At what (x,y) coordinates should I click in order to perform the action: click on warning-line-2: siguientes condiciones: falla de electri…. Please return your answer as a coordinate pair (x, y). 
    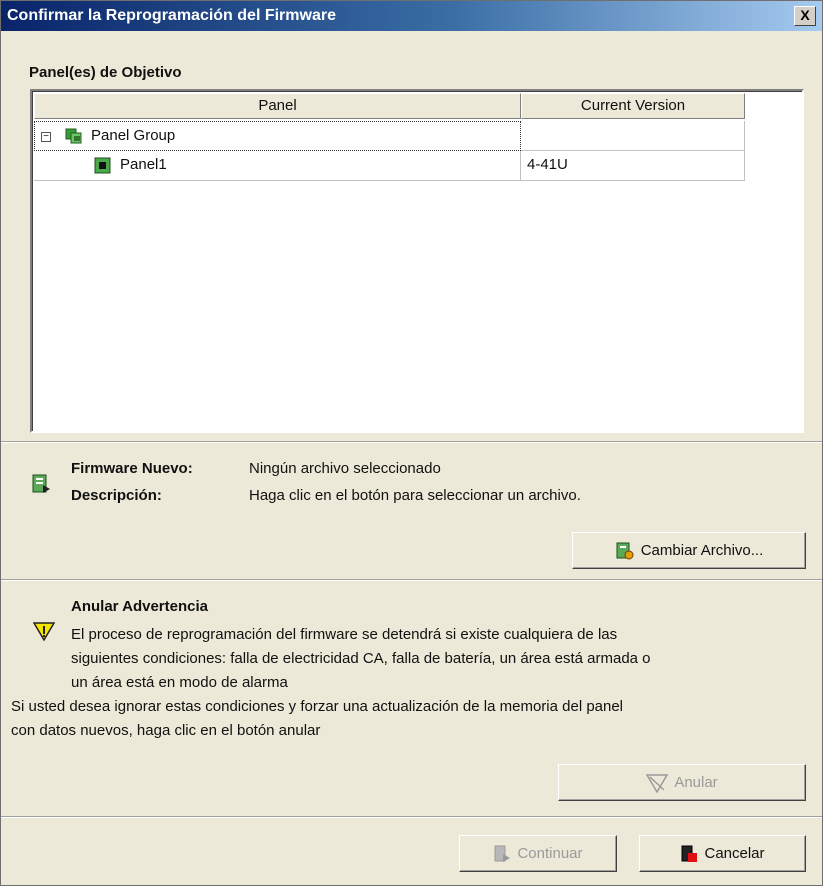
    Looking at the image, I should click on (361, 658).